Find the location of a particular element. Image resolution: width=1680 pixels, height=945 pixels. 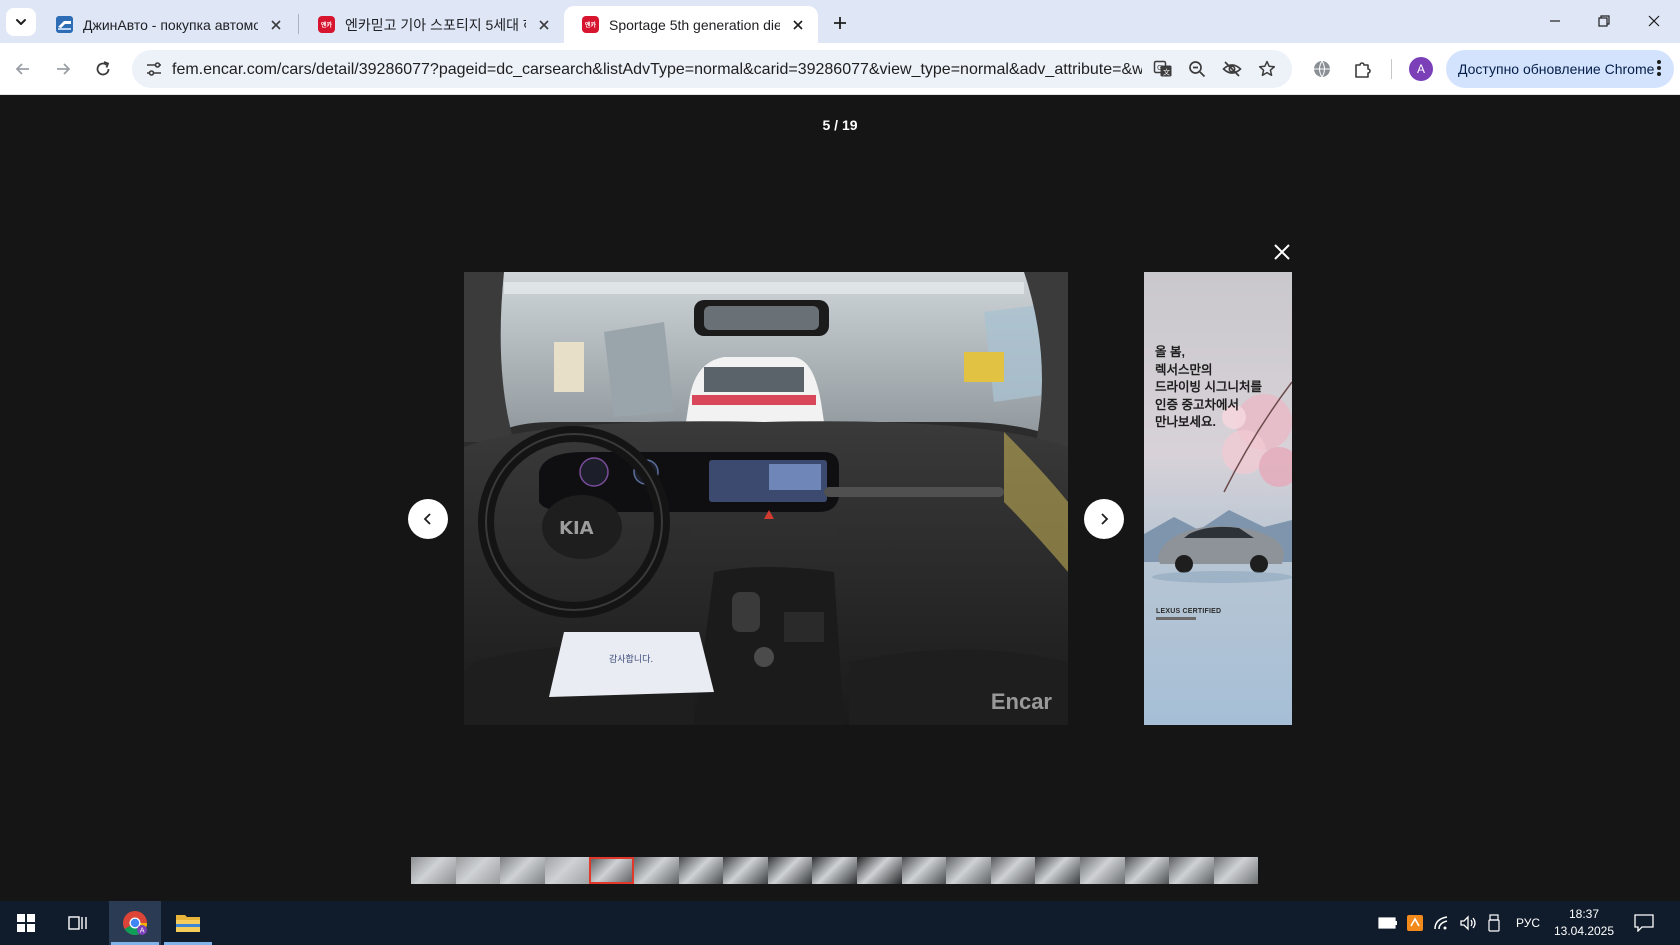

tab-jinauto: ДжинАвто - покупка автомобилей is located at coordinates (167, 24).